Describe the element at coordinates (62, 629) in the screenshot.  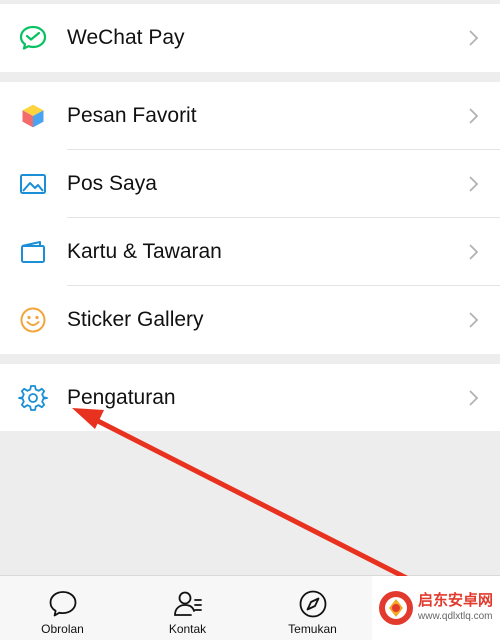
I see `tab-label: Obrolan` at that location.